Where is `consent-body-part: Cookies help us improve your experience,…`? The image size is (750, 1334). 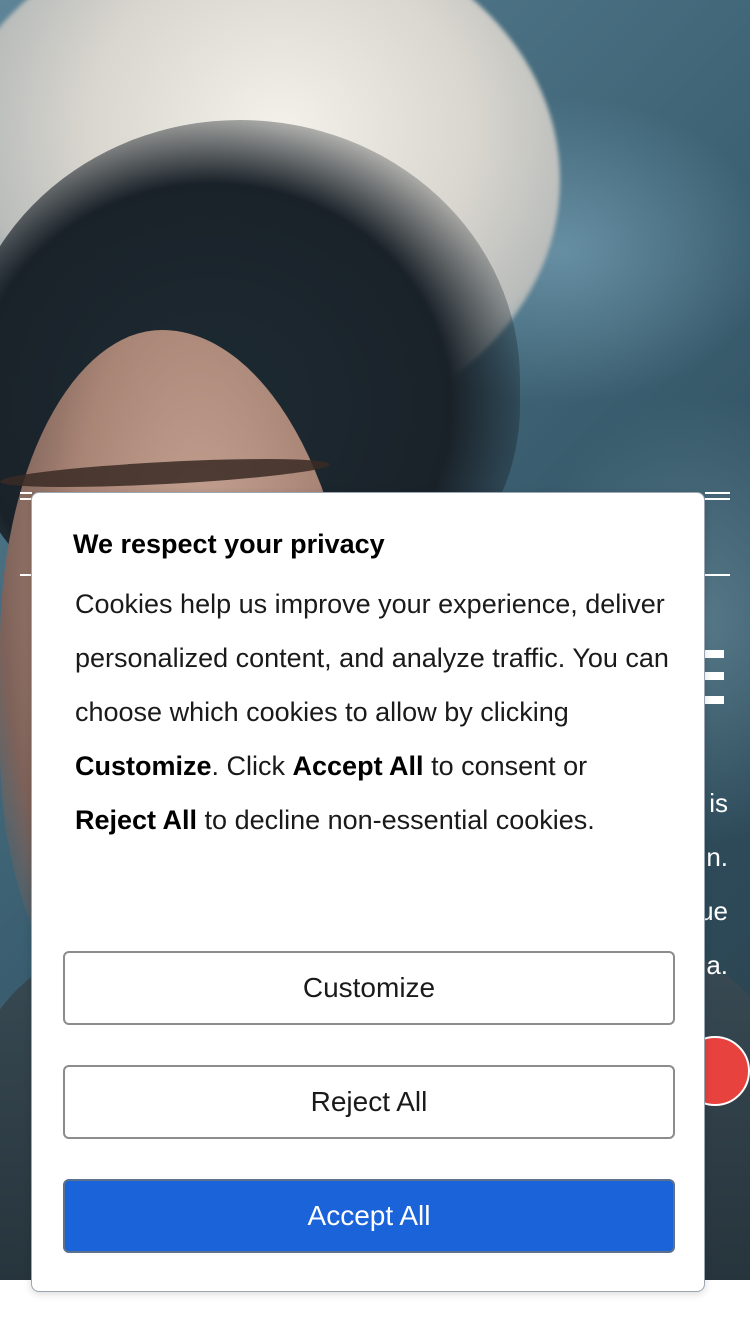 consent-body-part: Cookies help us improve your experience,… is located at coordinates (372, 658).